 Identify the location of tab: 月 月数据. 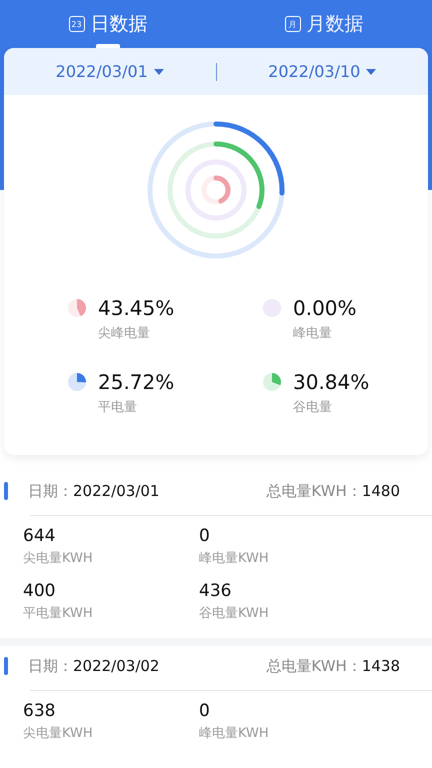
(324, 24).